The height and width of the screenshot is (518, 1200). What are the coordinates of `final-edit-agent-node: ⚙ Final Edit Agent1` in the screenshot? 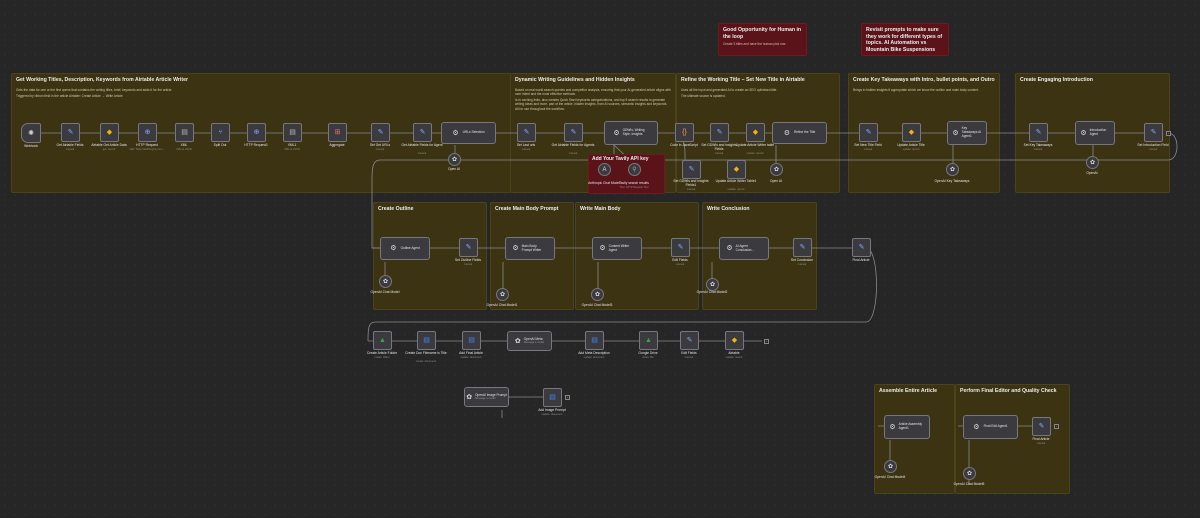 It's located at (990, 427).